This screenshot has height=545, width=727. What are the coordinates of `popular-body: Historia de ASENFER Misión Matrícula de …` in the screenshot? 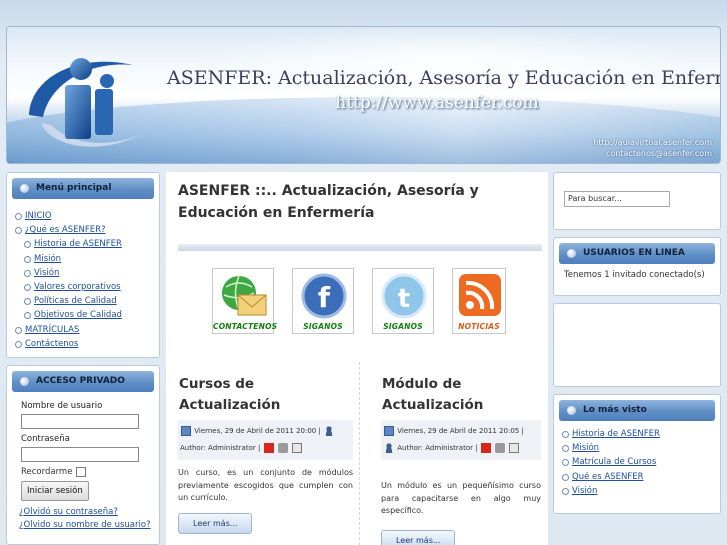 It's located at (637, 463).